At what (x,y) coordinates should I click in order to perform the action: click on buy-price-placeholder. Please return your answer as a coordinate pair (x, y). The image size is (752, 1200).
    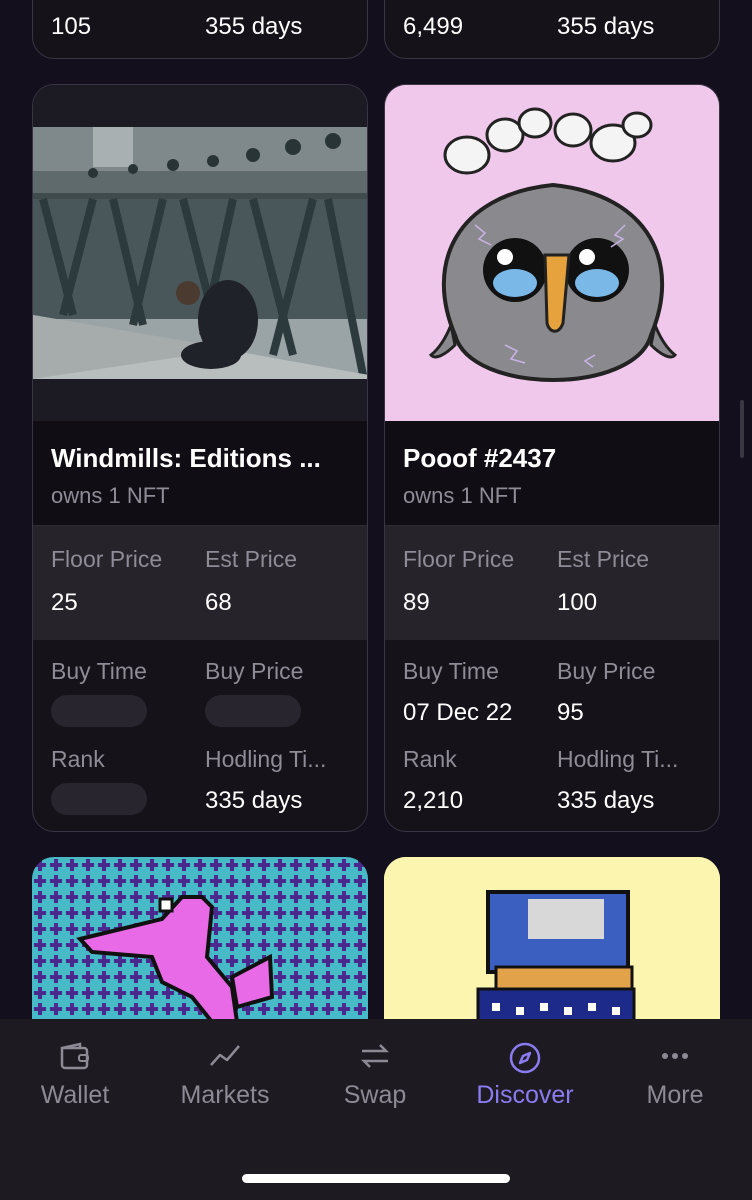
    Looking at the image, I should click on (253, 711).